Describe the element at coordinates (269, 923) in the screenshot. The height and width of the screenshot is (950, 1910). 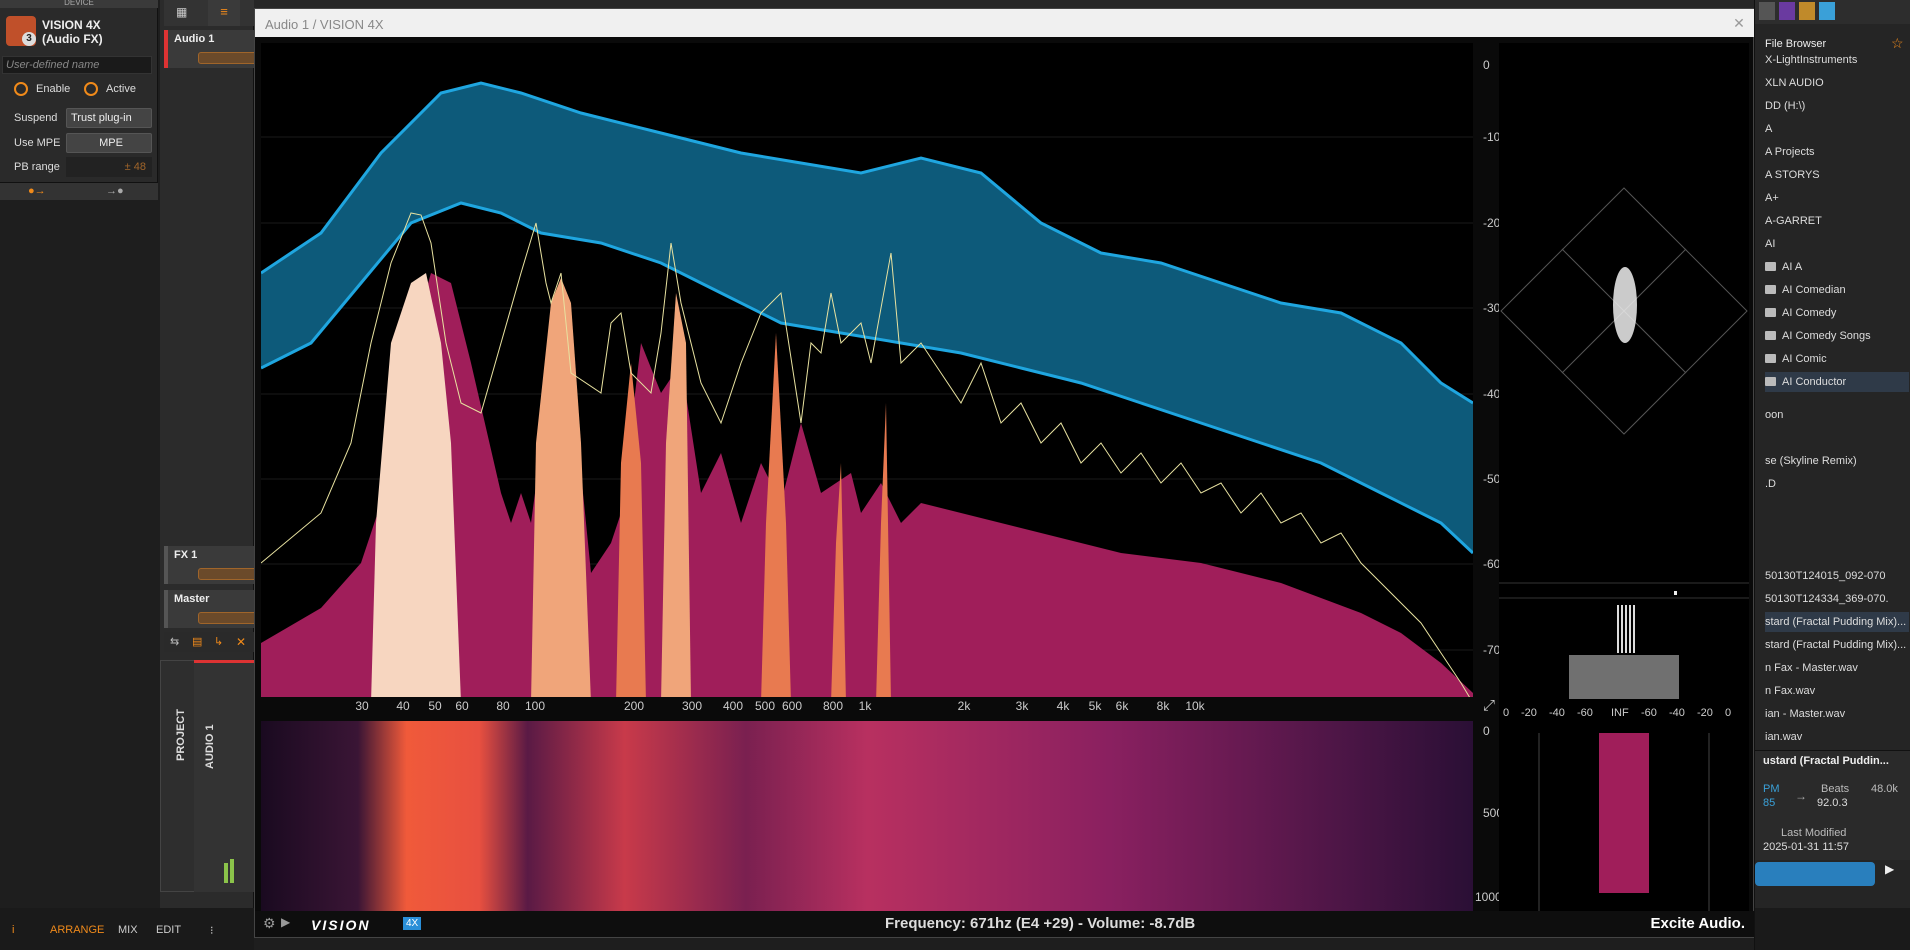
I see `settings-gear-icon: ⚙` at that location.